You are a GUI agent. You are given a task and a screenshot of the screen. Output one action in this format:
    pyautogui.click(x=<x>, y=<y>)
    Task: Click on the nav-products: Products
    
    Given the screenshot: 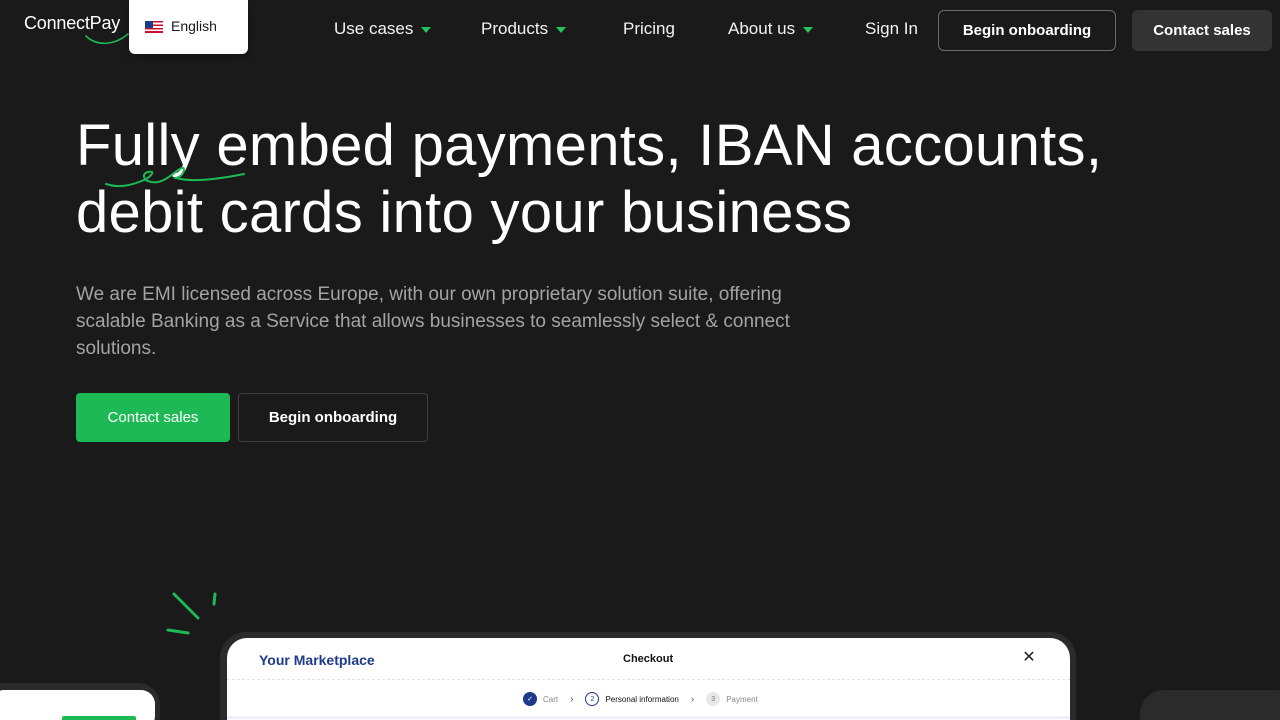 What is the action you would take?
    pyautogui.click(x=524, y=29)
    